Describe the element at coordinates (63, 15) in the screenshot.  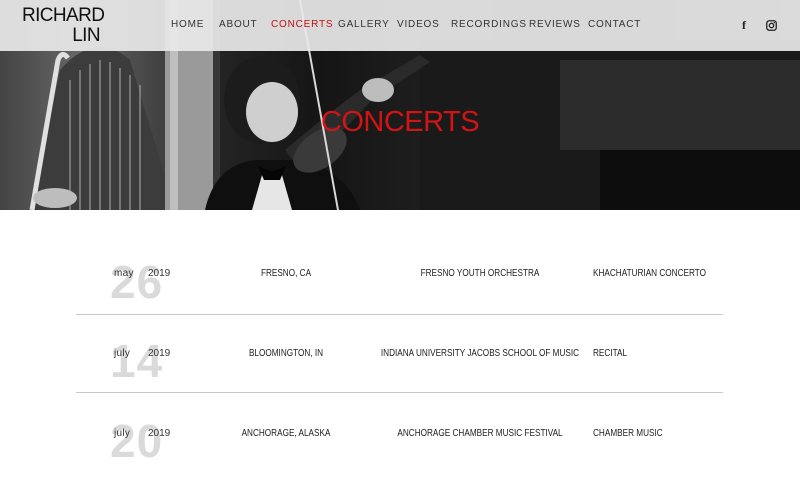
I see `logo-line-1: RICHARD` at that location.